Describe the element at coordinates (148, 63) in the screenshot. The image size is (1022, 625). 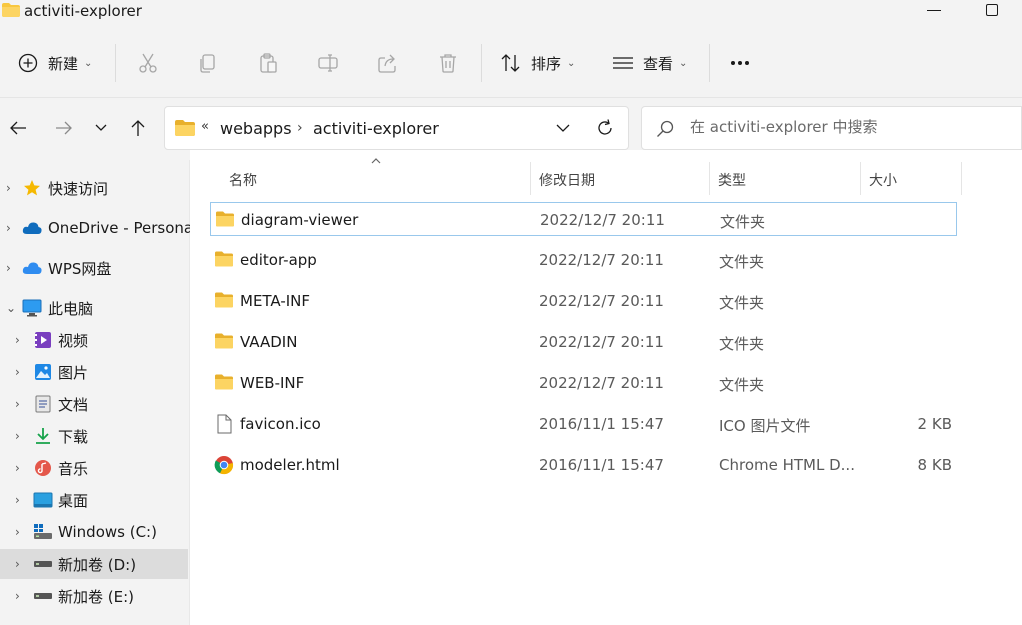
I see `cut-button` at that location.